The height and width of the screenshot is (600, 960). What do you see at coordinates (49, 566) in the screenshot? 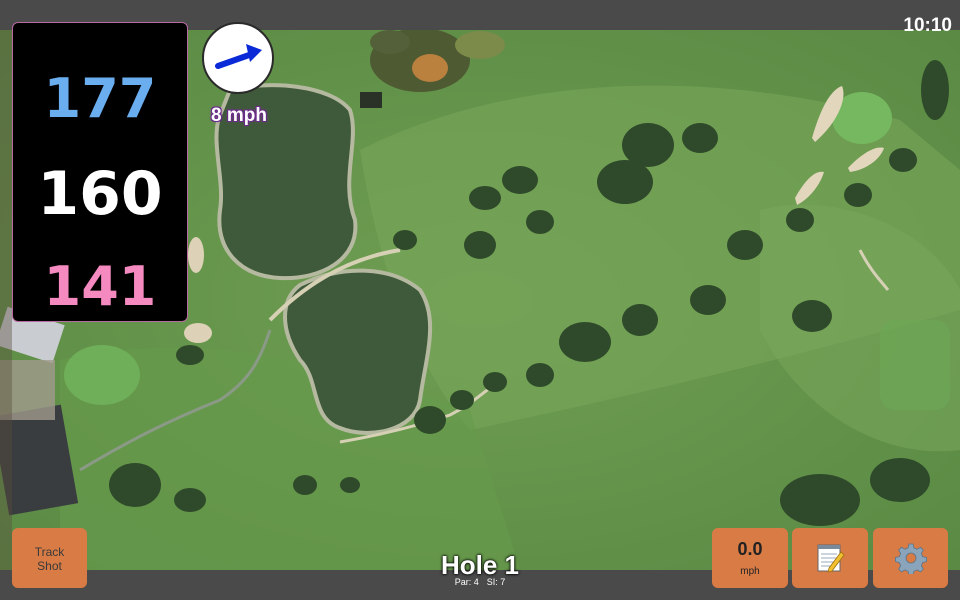
I see `track-shot-label-line2: Shot` at bounding box center [49, 566].